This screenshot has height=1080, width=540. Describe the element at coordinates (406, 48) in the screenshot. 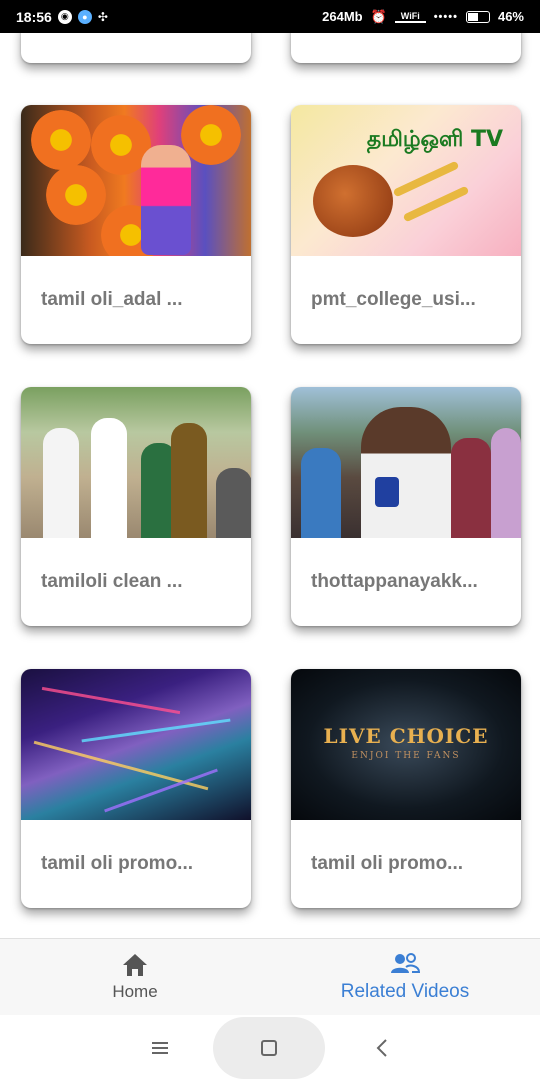

I see `video-card-partial-right` at that location.